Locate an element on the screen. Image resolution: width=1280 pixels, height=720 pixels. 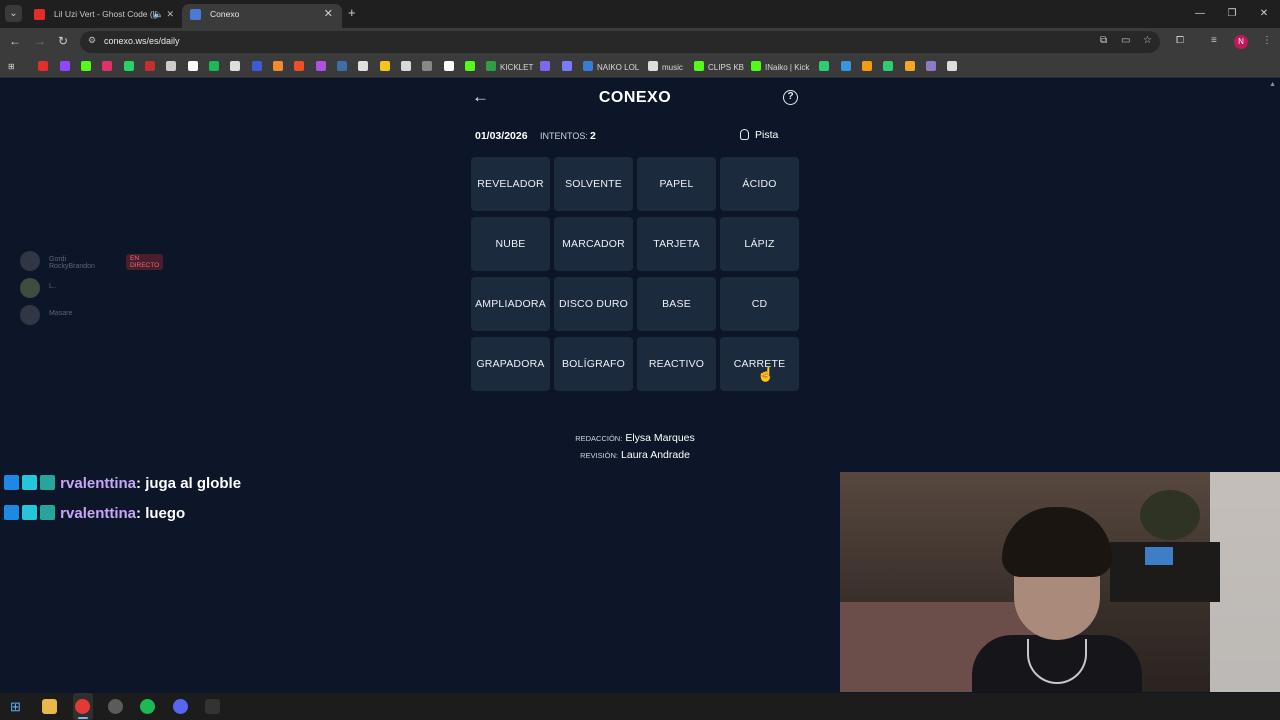
webcam-plant is located at coordinates (1170, 515).